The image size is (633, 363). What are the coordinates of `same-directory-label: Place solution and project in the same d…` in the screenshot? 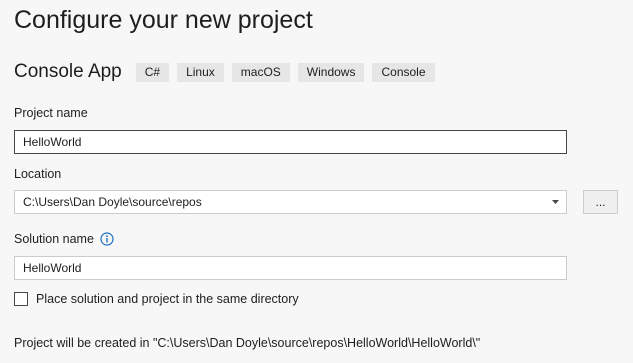 It's located at (167, 299).